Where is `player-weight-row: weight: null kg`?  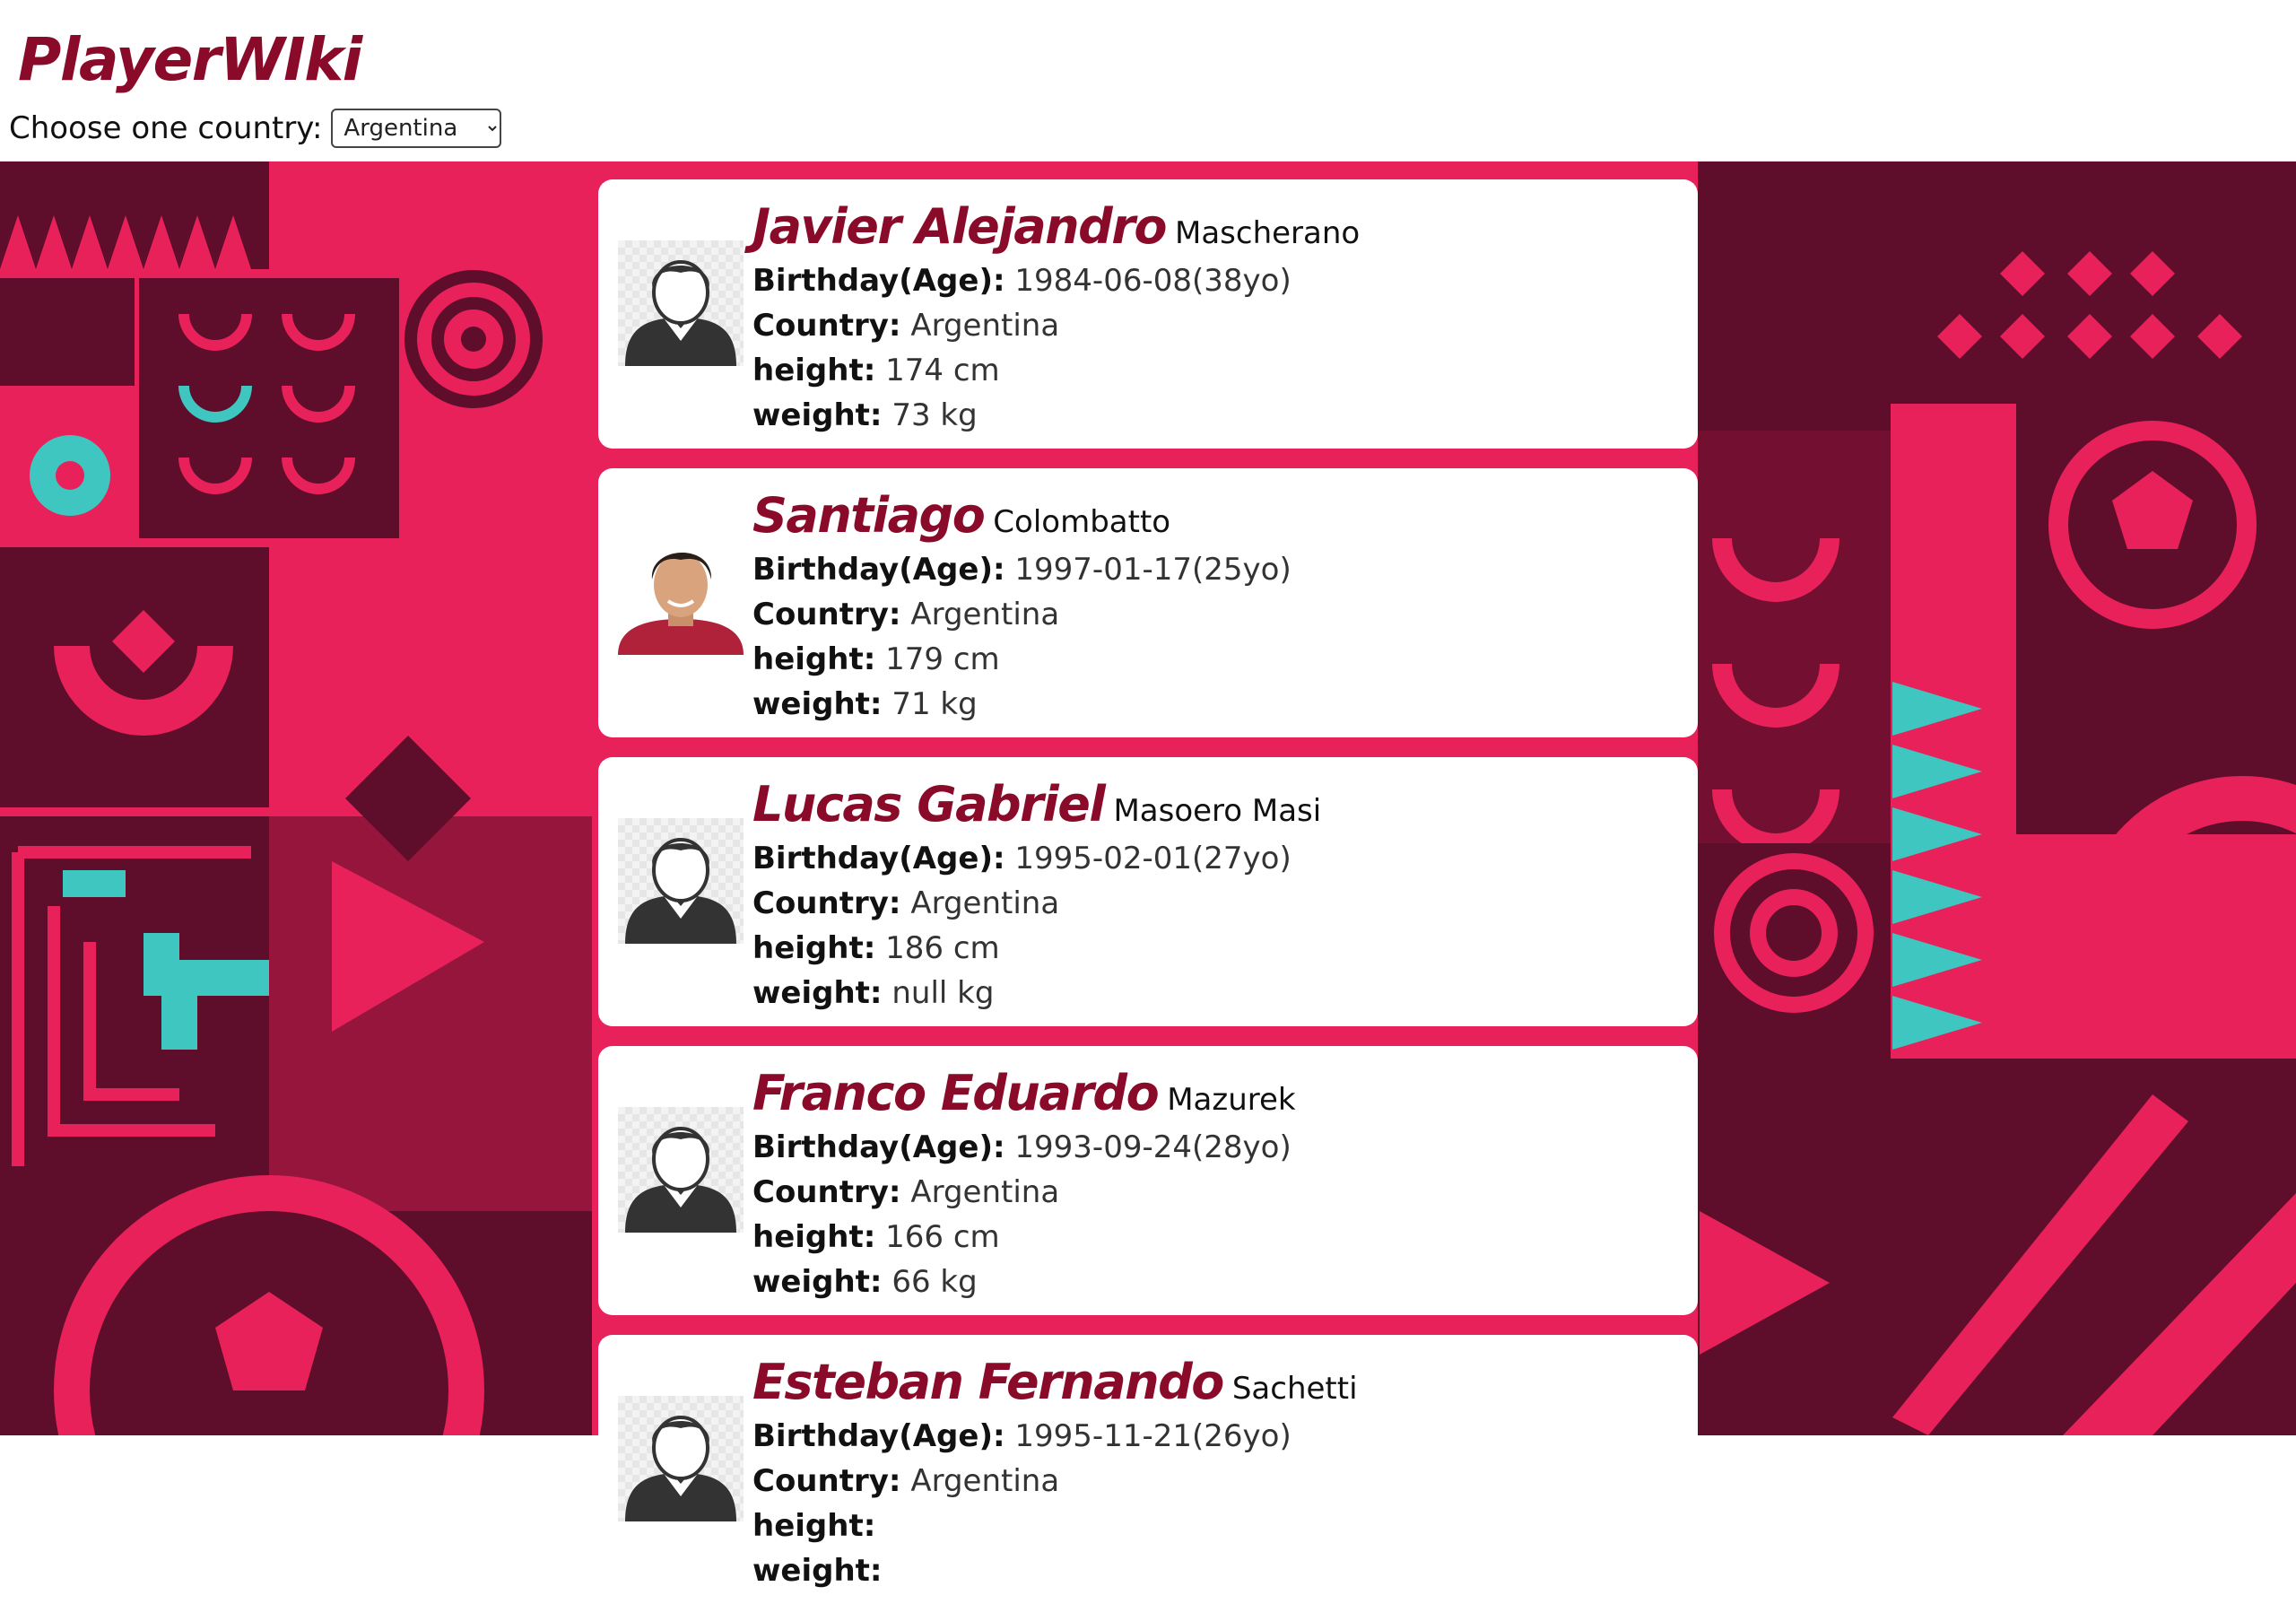
player-weight-row: weight: null kg is located at coordinates (1216, 993).